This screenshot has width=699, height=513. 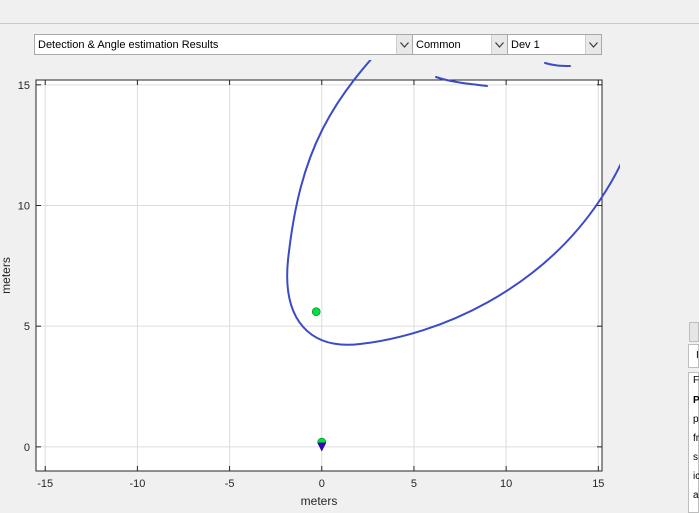 I want to click on side-panel-cell: ic, so click(x=696, y=476).